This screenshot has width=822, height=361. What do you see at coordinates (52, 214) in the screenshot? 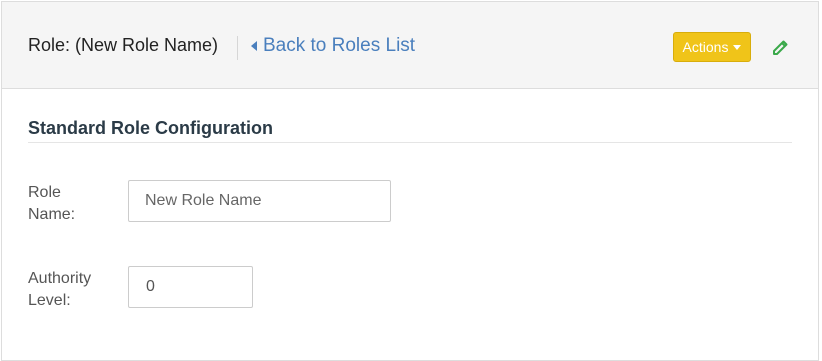
I see `role-name-label-line2: Name:` at bounding box center [52, 214].